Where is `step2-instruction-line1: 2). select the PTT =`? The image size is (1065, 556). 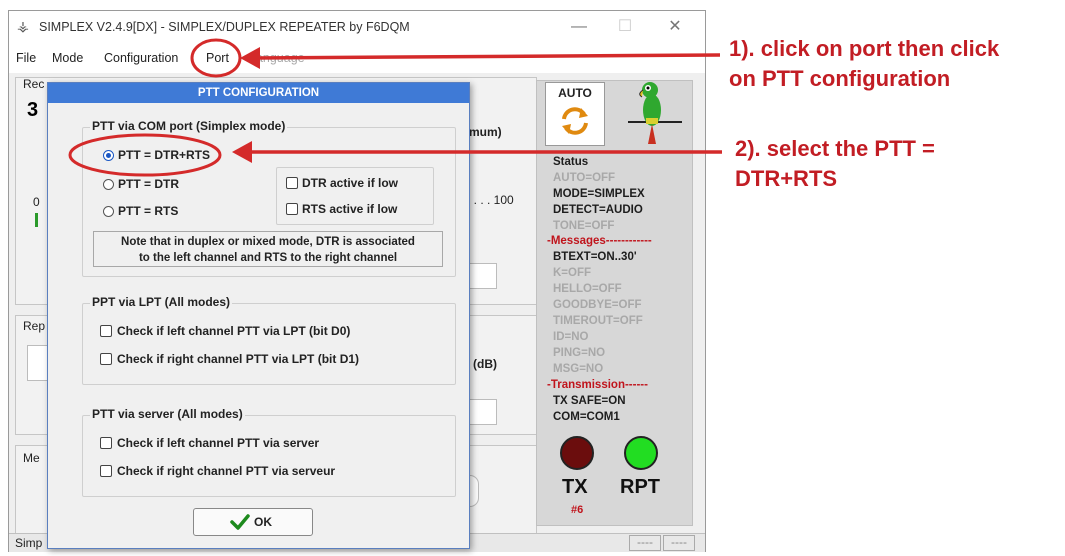 step2-instruction-line1: 2). select the PTT = is located at coordinates (835, 148).